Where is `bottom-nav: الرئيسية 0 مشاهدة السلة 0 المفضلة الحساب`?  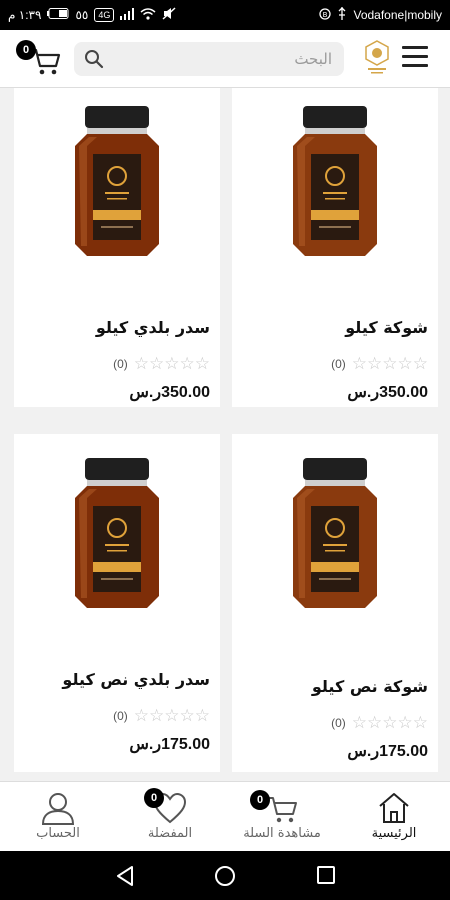 bottom-nav: الرئيسية 0 مشاهدة السلة 0 المفضلة الحساب is located at coordinates (225, 816).